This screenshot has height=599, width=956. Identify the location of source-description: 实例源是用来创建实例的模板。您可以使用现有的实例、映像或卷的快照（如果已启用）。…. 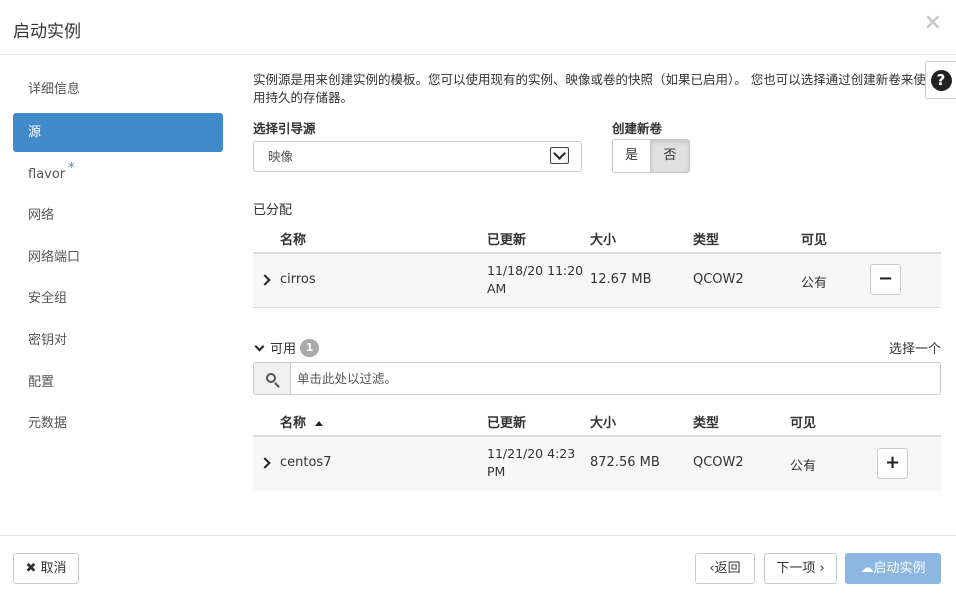
(589, 89).